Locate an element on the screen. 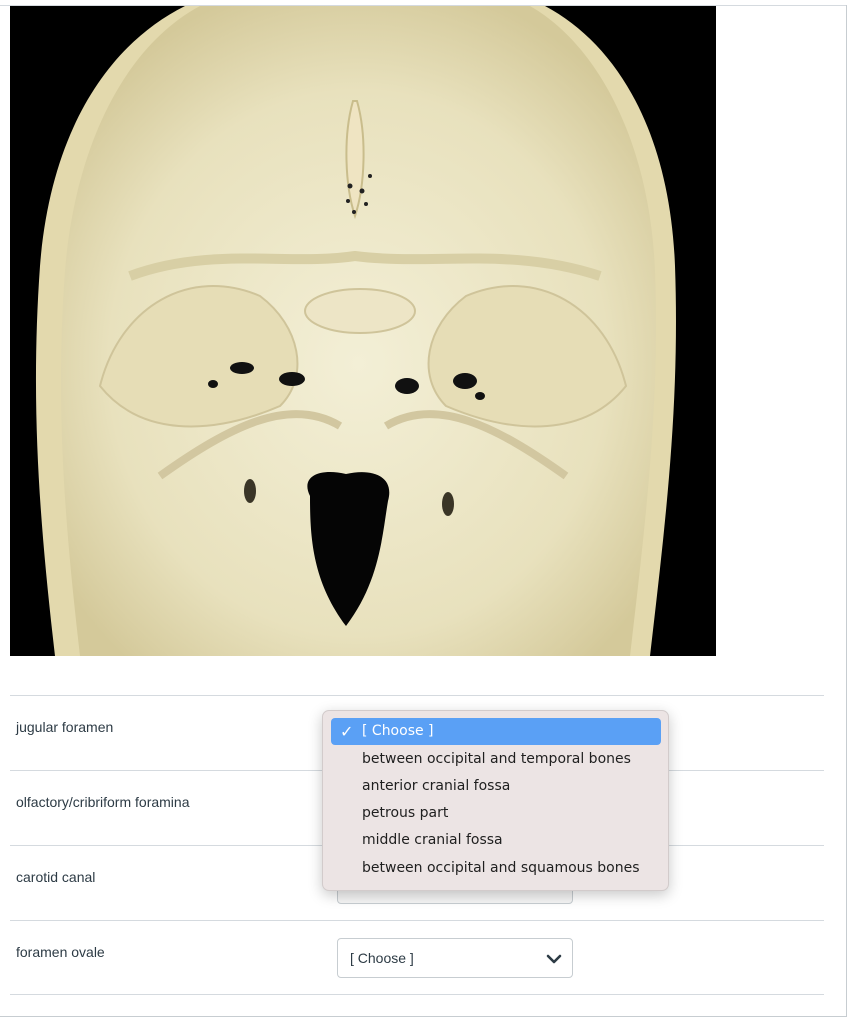  dropdown-option: anterior cranial fossa is located at coordinates (496, 786).